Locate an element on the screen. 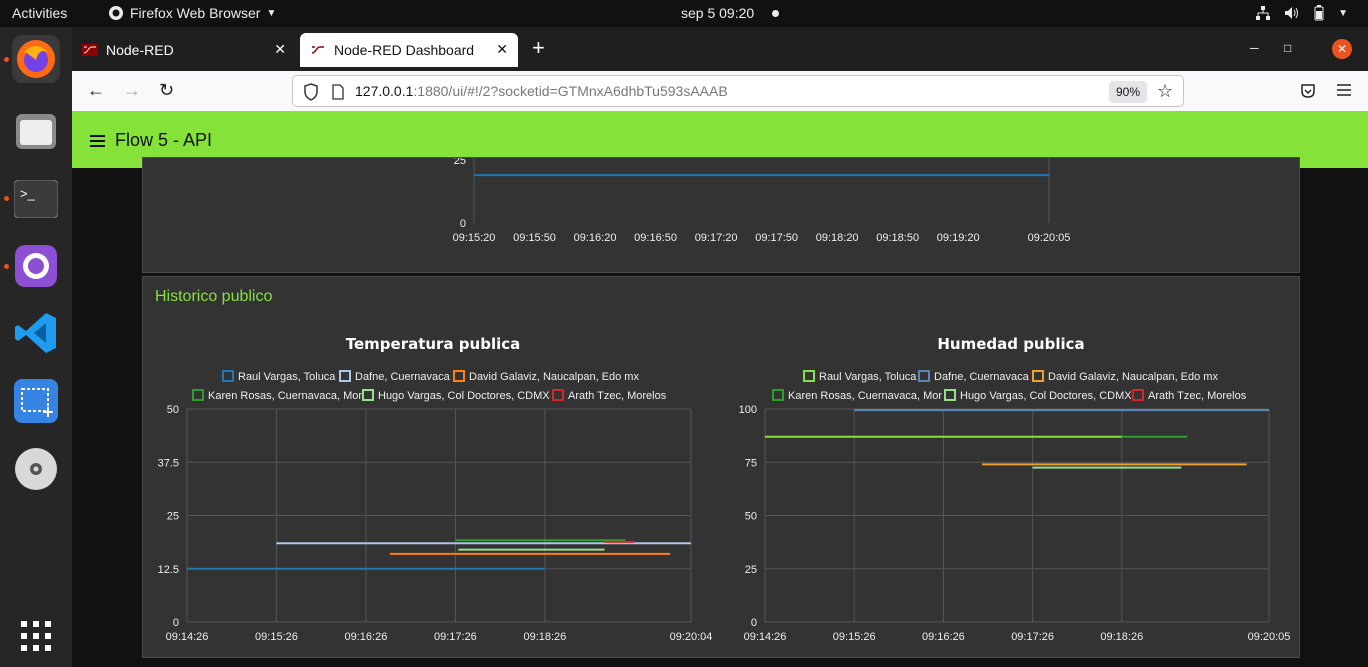  screenshot-icon is located at coordinates (36, 401).